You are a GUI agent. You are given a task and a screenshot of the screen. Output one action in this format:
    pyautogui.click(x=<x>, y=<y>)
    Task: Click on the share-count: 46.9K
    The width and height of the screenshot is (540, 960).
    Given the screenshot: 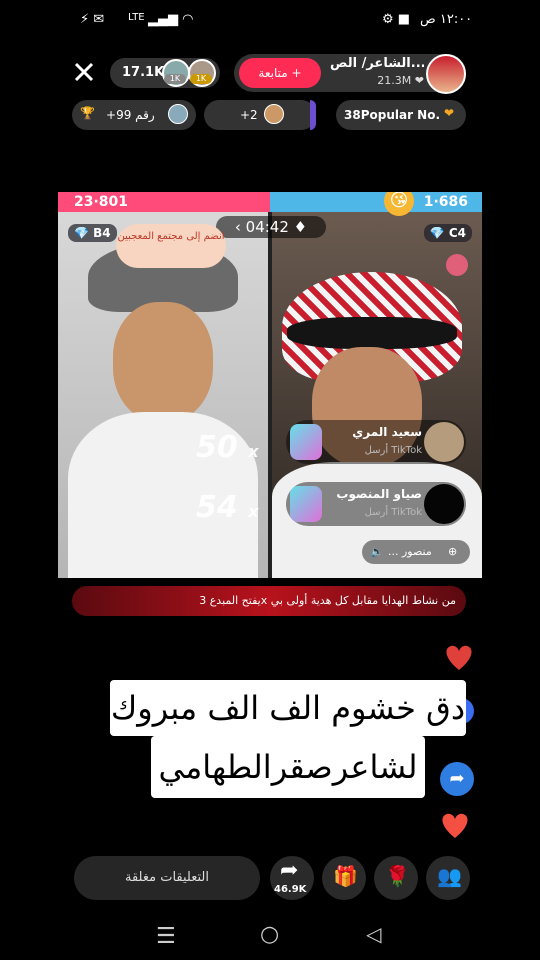 What is the action you would take?
    pyautogui.click(x=290, y=889)
    